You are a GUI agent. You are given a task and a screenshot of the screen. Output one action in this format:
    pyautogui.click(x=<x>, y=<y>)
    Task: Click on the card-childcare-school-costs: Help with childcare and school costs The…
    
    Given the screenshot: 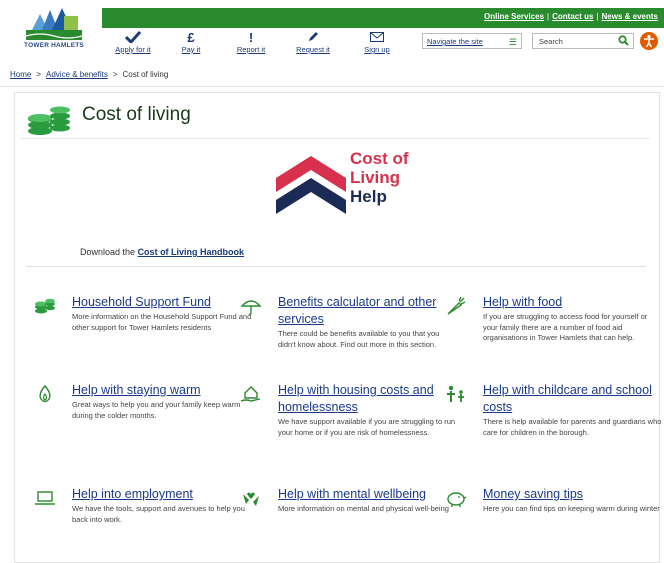 What is the action you would take?
    pyautogui.click(x=555, y=410)
    